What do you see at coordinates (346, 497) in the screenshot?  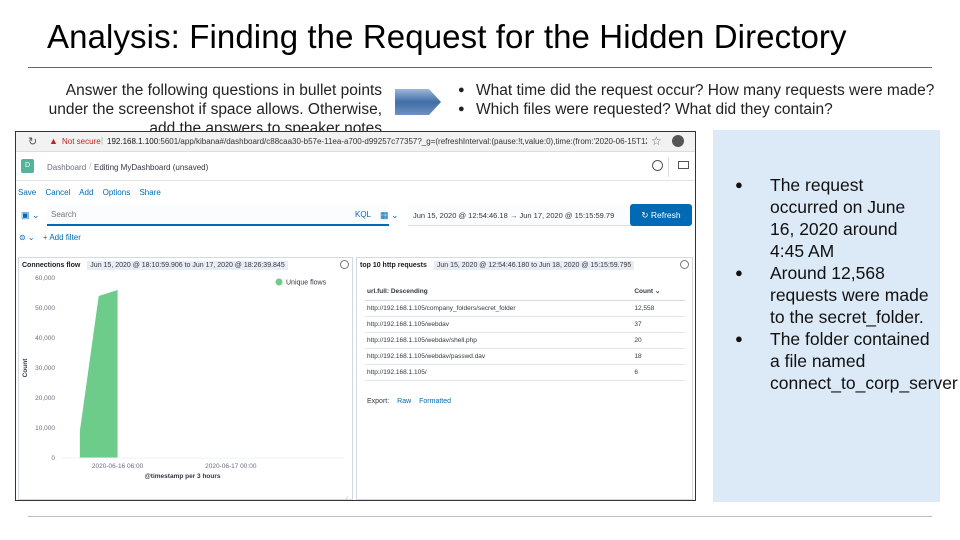 I see `resize-handle-icon: ⌟` at bounding box center [346, 497].